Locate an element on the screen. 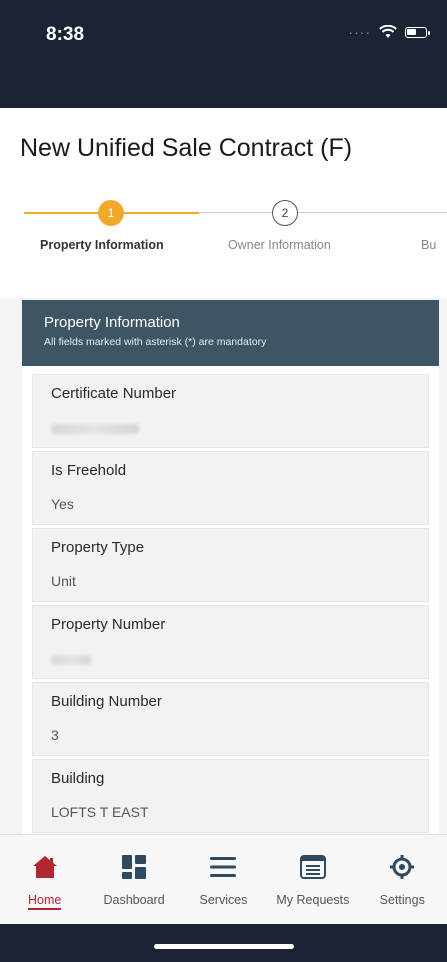  step-1-label: Property Information is located at coordinates (102, 245).